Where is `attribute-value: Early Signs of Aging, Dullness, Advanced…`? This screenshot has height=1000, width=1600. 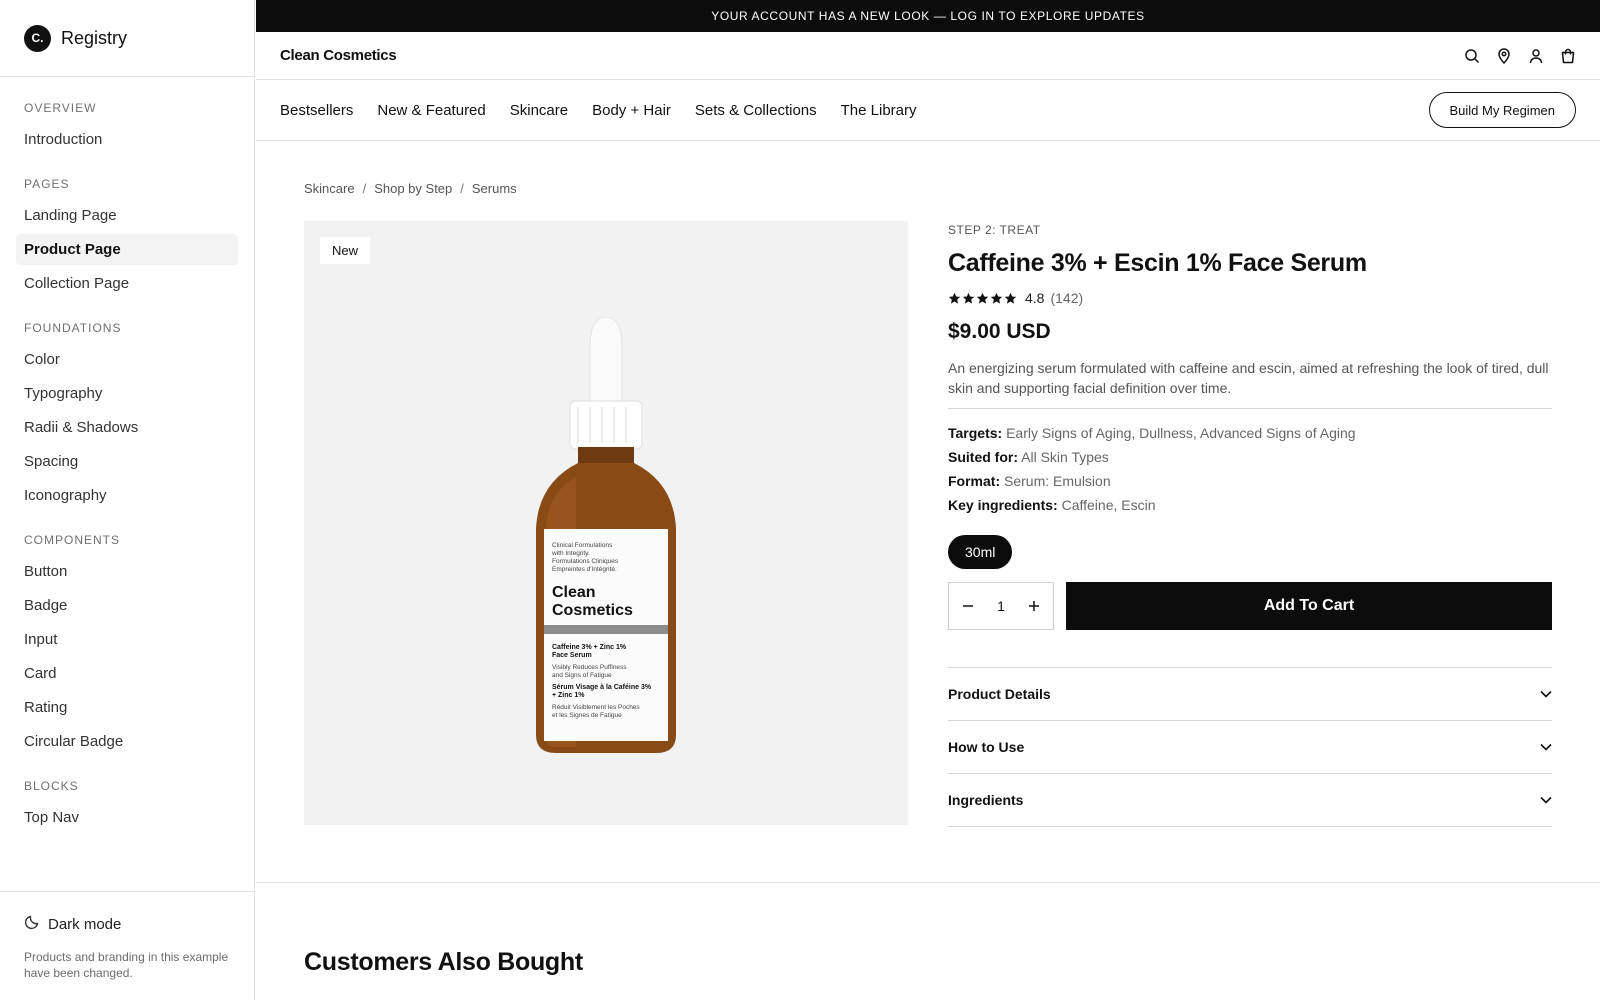
attribute-value: Early Signs of Aging, Dullness, Advanced… is located at coordinates (1181, 433).